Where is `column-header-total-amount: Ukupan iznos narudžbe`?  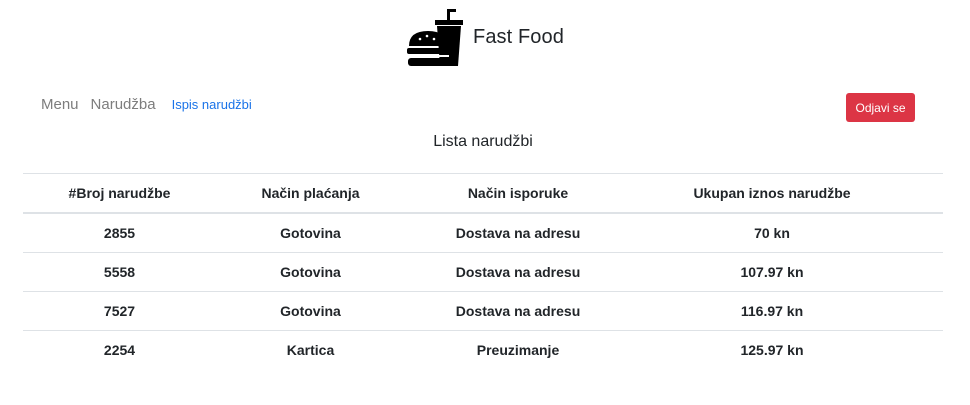 column-header-total-amount: Ukupan iznos narudžbe is located at coordinates (772, 192).